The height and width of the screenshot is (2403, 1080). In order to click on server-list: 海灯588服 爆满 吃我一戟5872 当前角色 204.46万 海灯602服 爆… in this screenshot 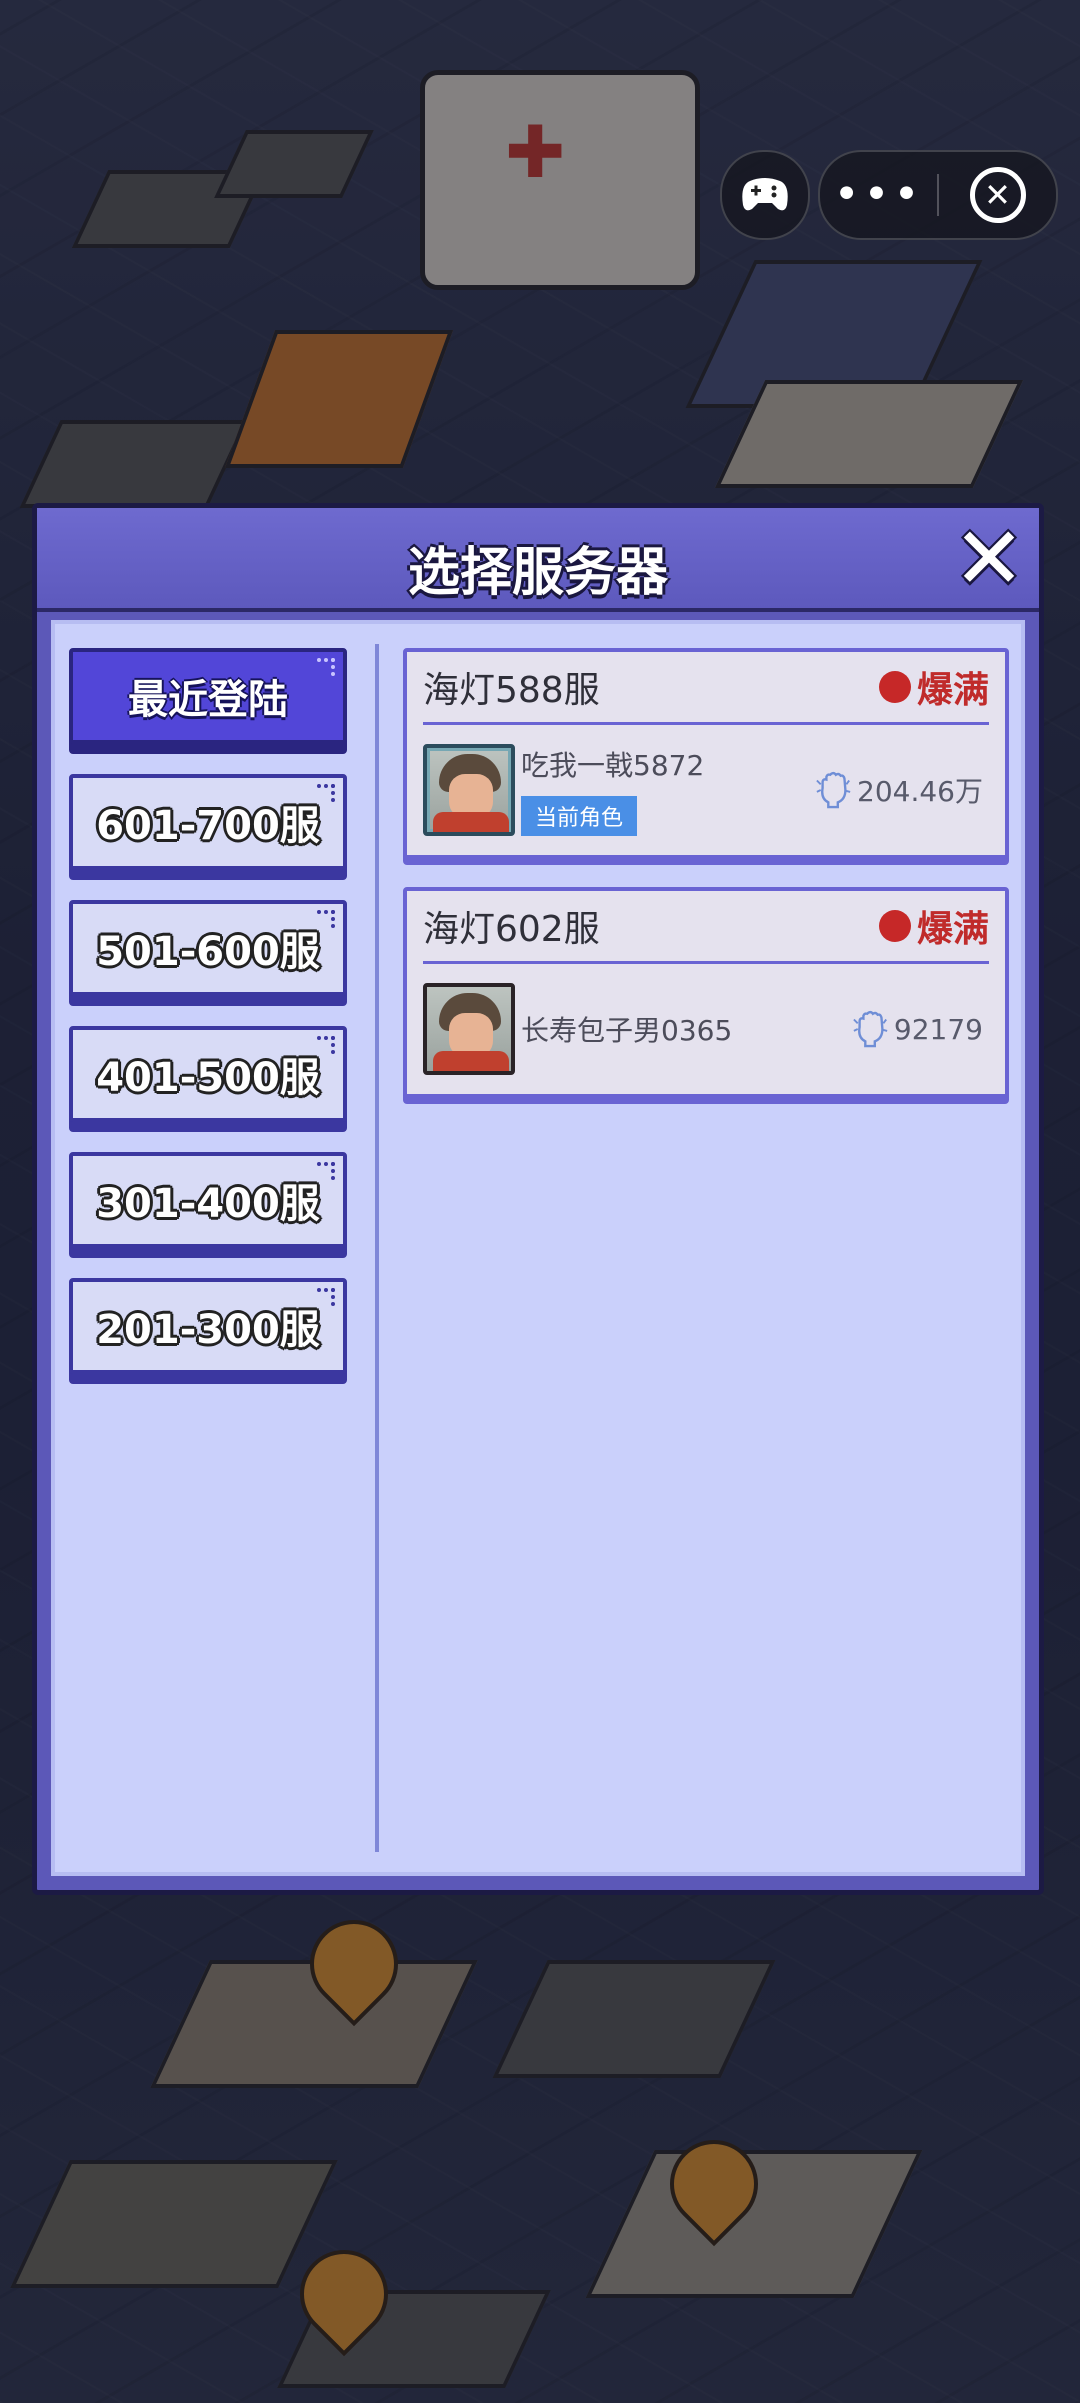, I will do `click(706, 887)`.